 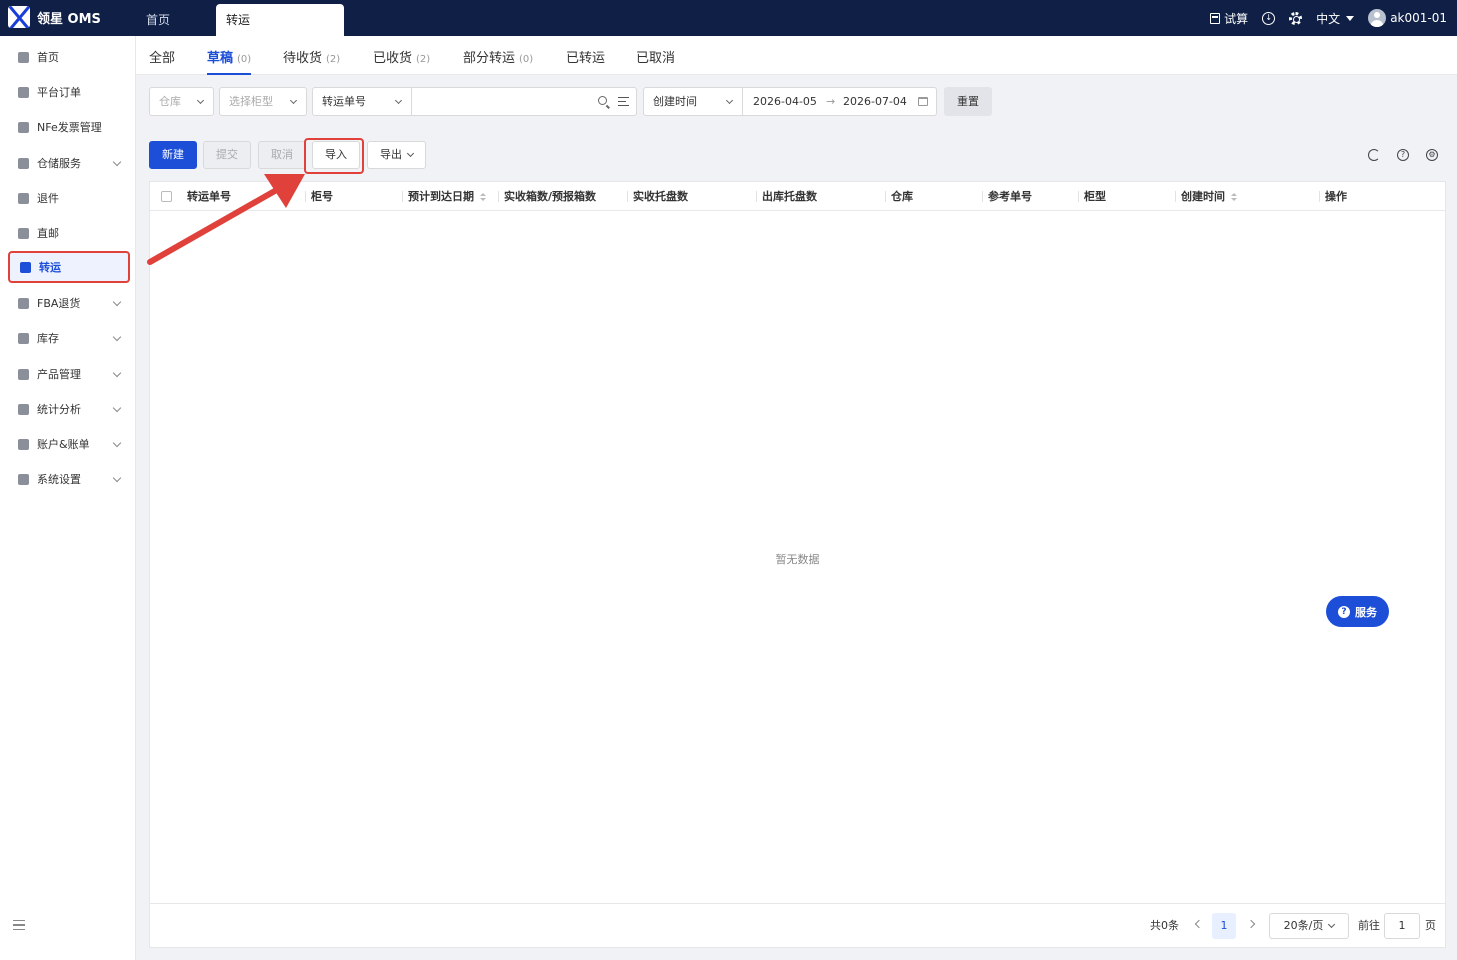 I want to click on date-field-label: 创建时间, so click(x=675, y=101).